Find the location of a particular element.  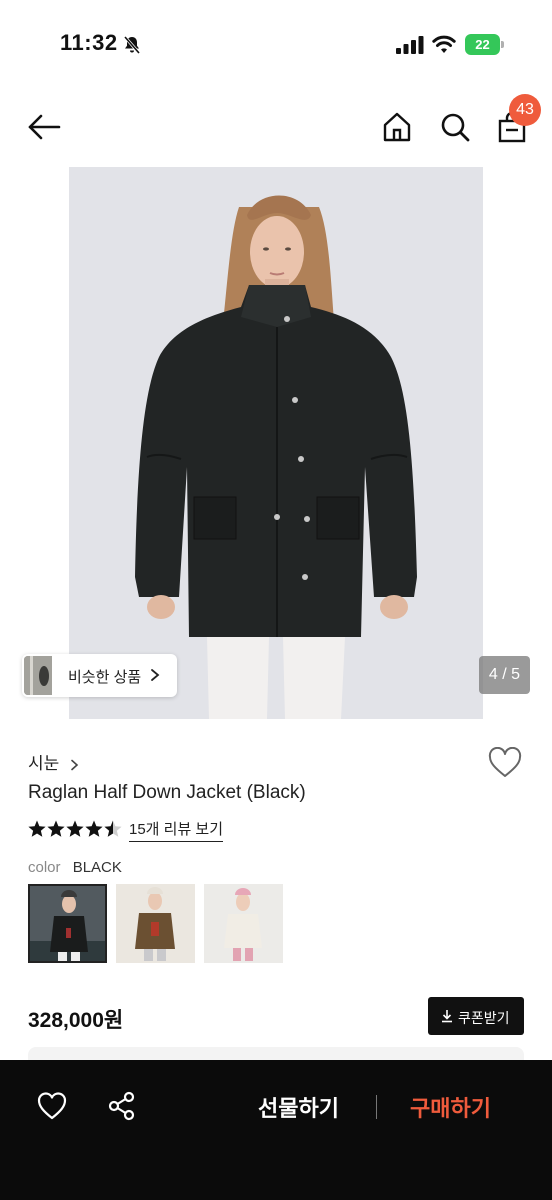

color-swatch-cream is located at coordinates (243, 923).